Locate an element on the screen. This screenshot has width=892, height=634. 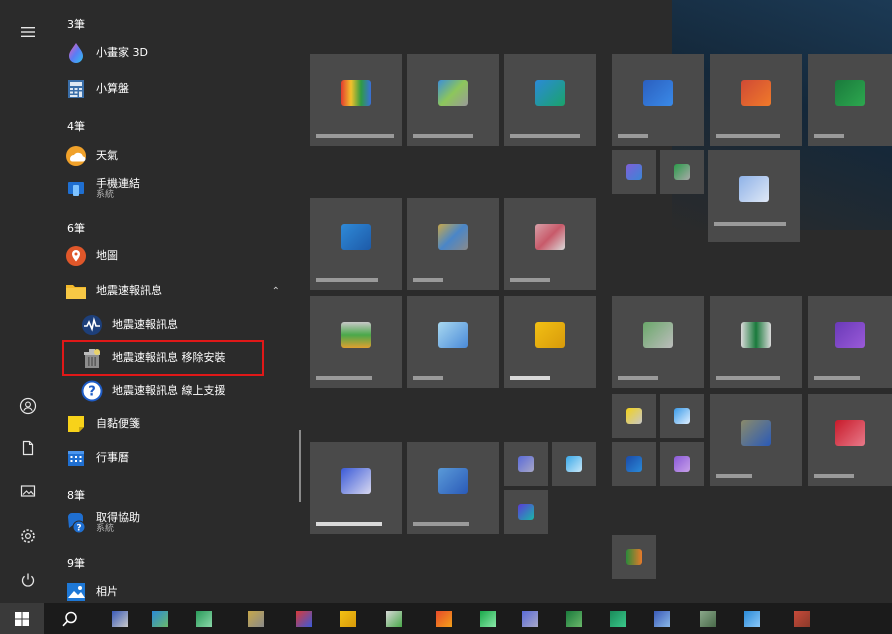
user-account-icon is located at coordinates (28, 406).